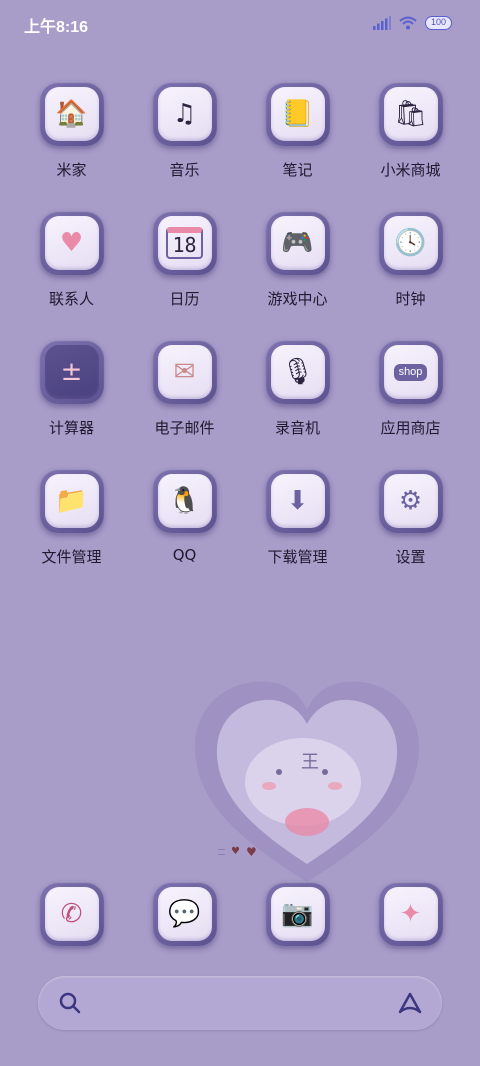 The width and height of the screenshot is (480, 1066). What do you see at coordinates (184, 501) in the screenshot?
I see `qq-icon: 🐧` at bounding box center [184, 501].